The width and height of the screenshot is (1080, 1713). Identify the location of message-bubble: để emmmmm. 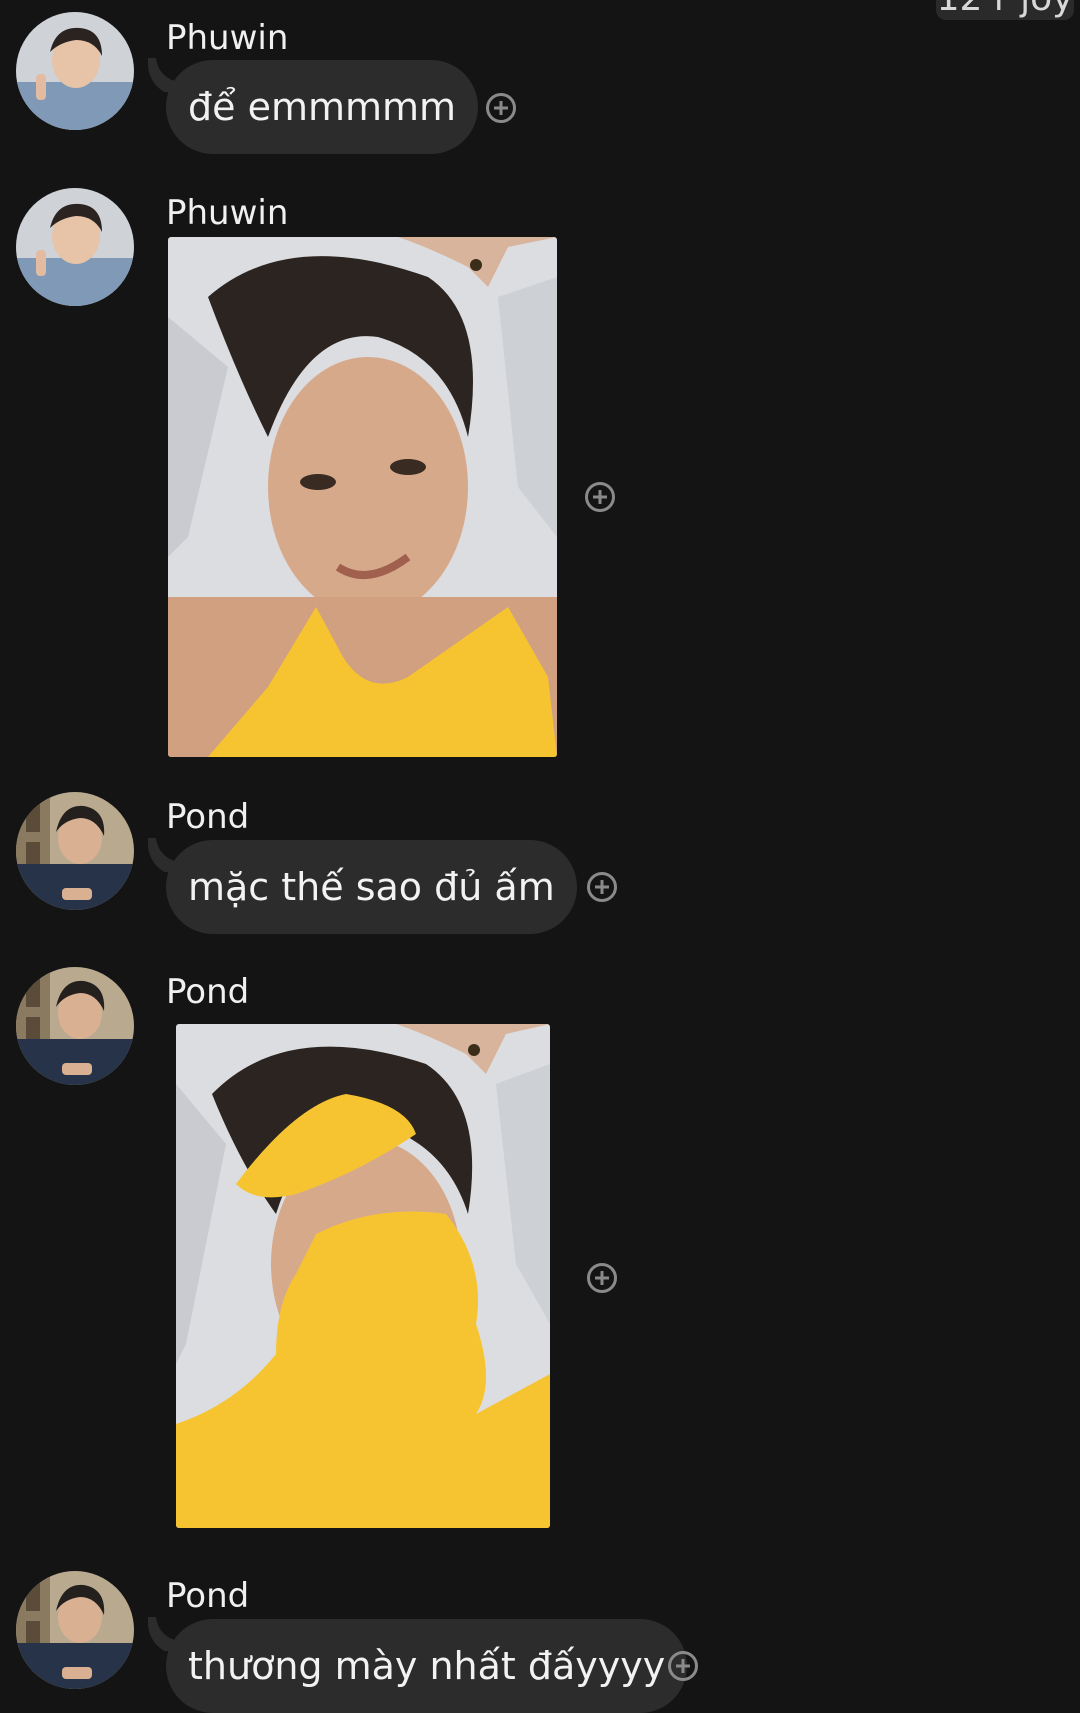
(322, 107).